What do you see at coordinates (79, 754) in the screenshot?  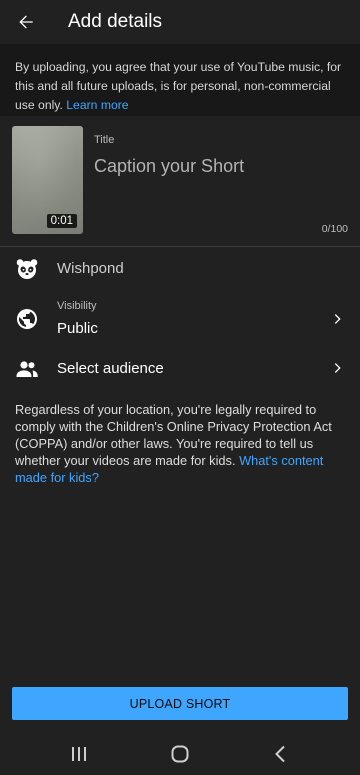 I see `recent-apps-icon` at bounding box center [79, 754].